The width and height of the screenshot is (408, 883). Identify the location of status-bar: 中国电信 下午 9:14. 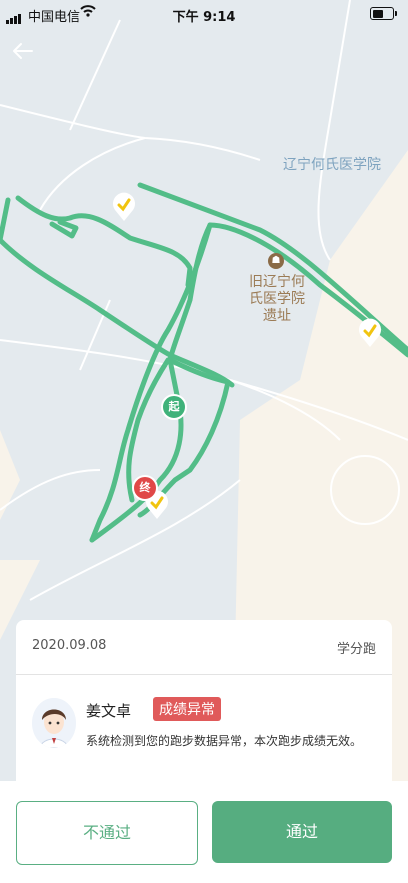
(204, 14).